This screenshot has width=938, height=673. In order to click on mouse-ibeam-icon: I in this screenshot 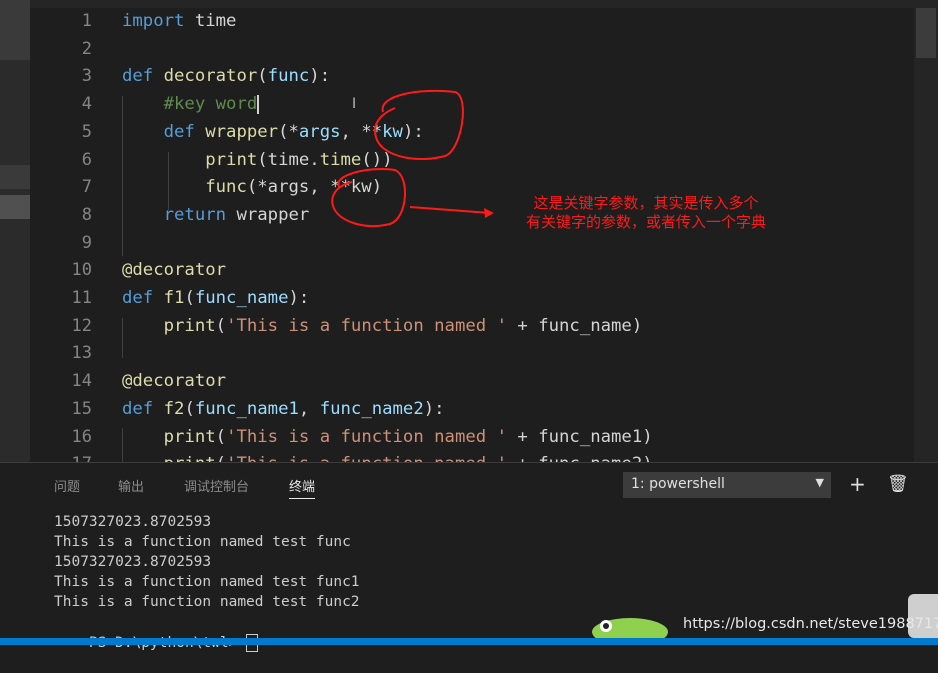, I will do `click(354, 104)`.